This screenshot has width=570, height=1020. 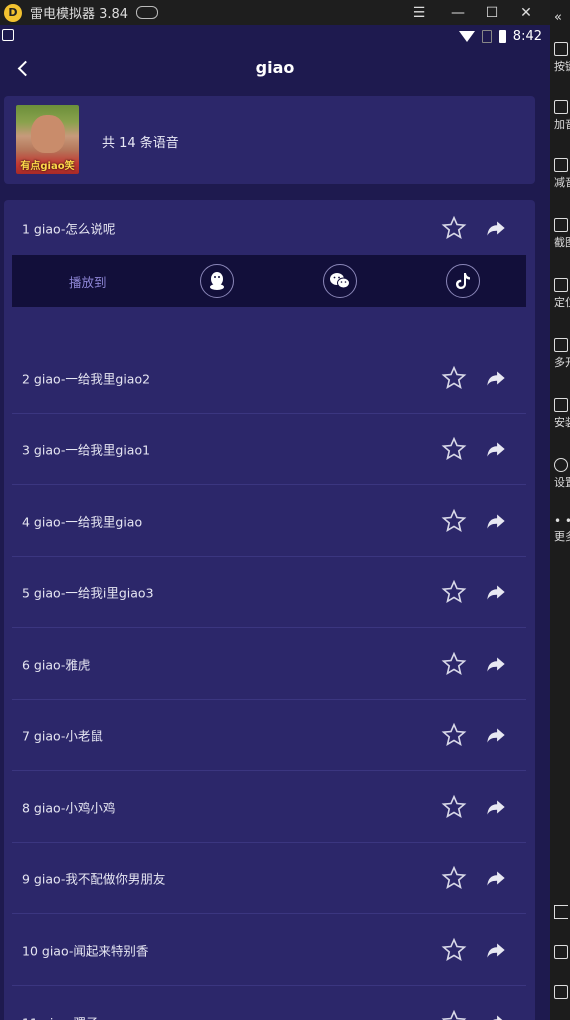 What do you see at coordinates (562, 422) in the screenshot?
I see `sidebar-label: 安装` at bounding box center [562, 422].